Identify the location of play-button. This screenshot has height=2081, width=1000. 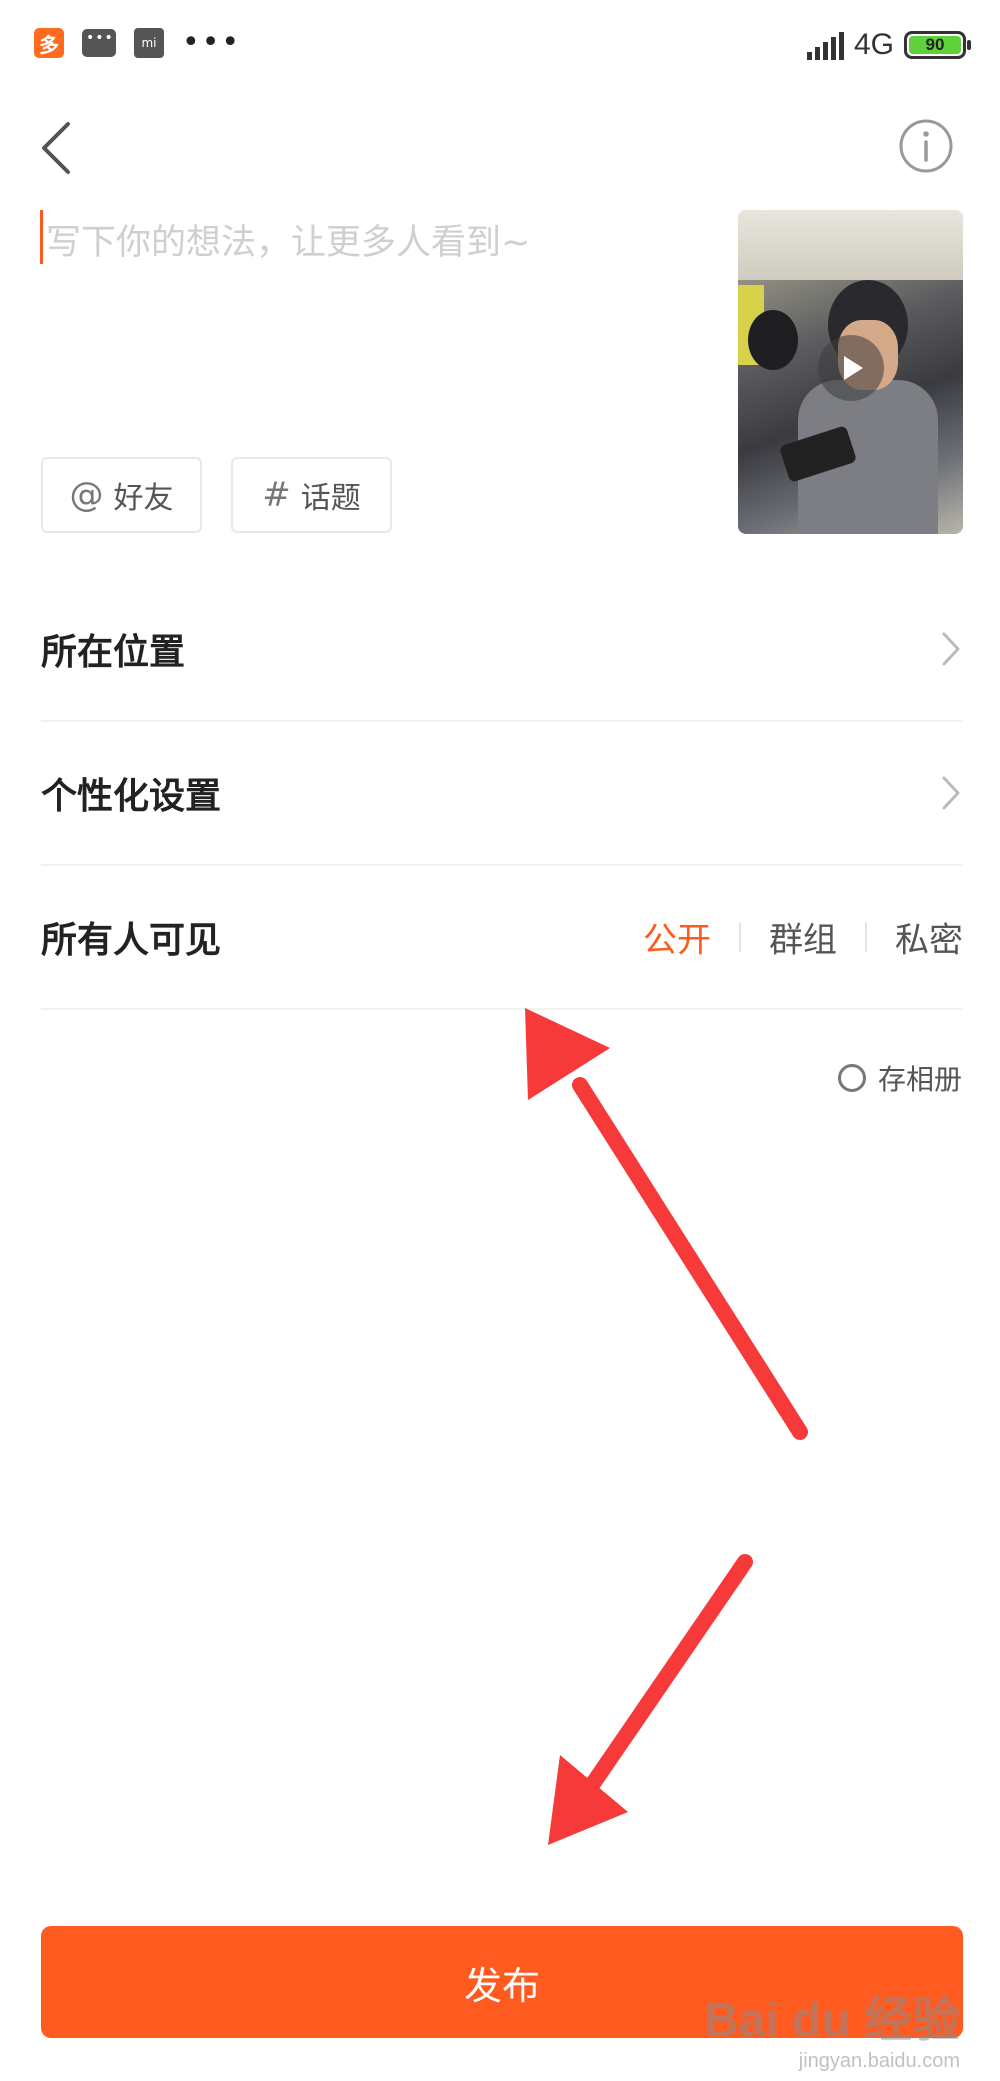
(851, 368).